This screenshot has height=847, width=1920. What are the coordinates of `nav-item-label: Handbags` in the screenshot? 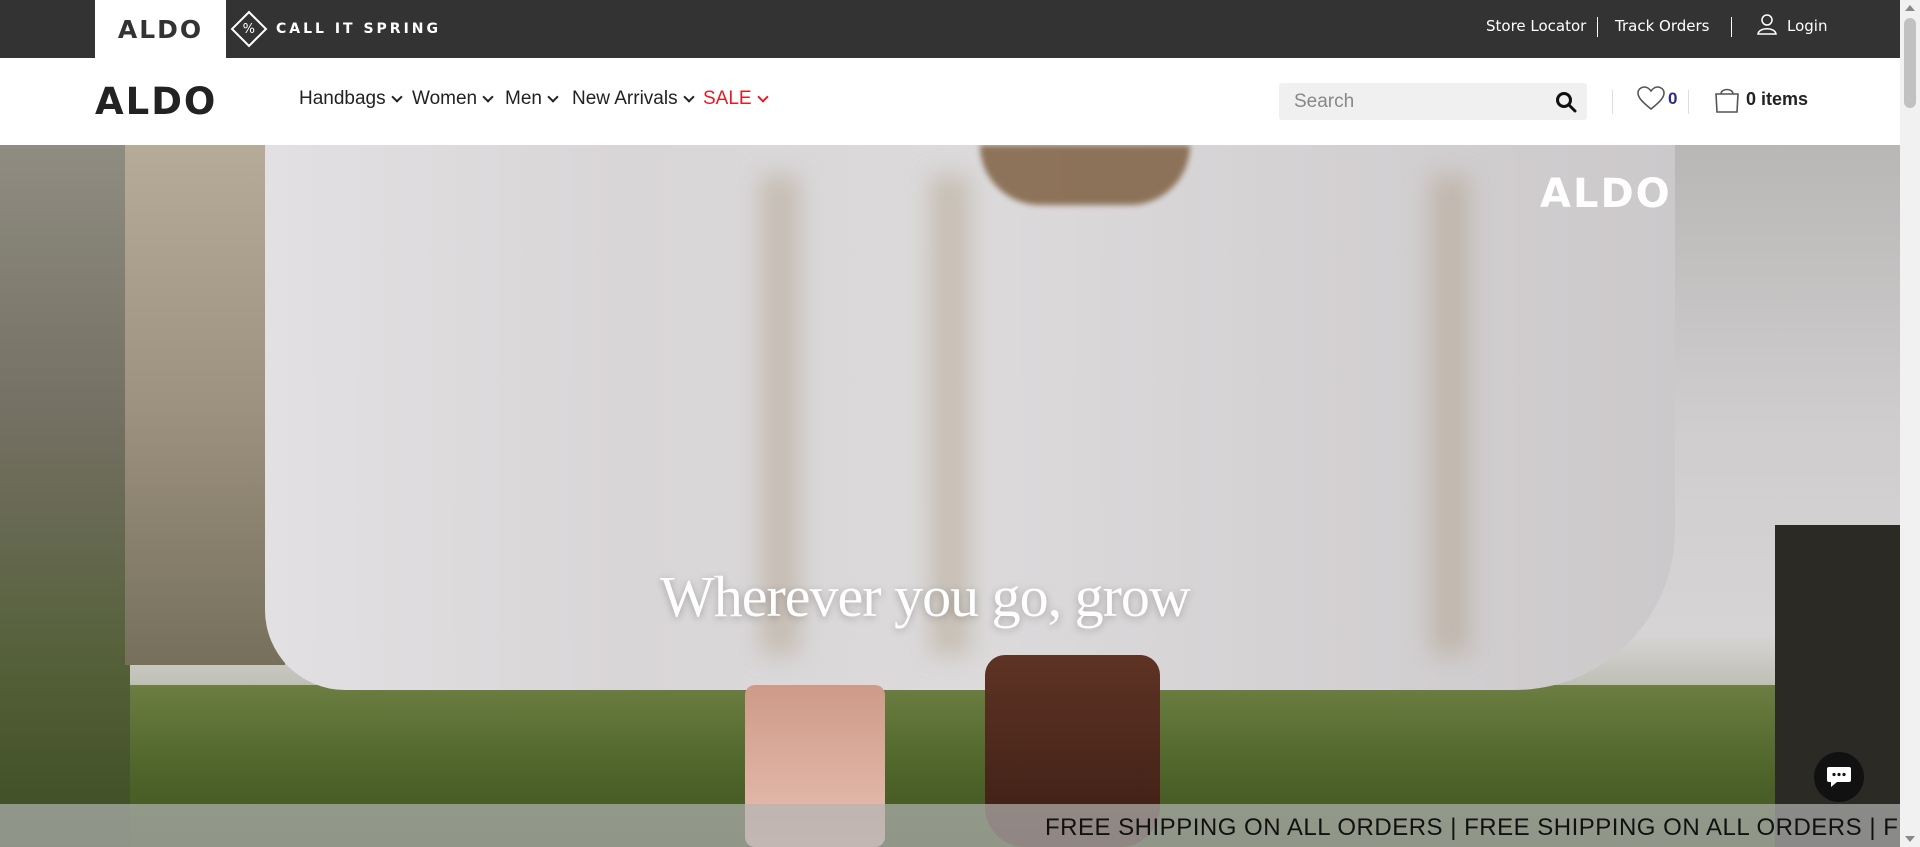 It's located at (342, 98).